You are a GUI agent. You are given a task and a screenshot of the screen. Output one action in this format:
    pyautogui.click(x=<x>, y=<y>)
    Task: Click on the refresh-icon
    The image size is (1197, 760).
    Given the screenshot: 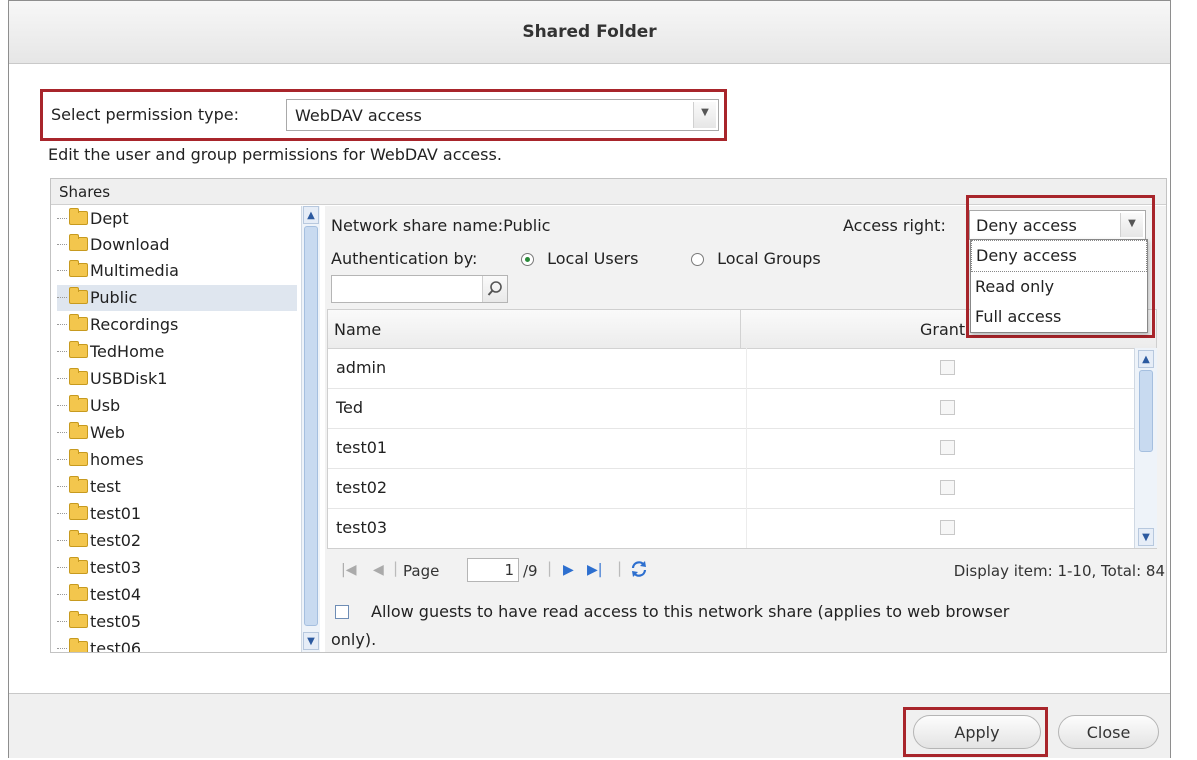 What is the action you would take?
    pyautogui.click(x=639, y=571)
    